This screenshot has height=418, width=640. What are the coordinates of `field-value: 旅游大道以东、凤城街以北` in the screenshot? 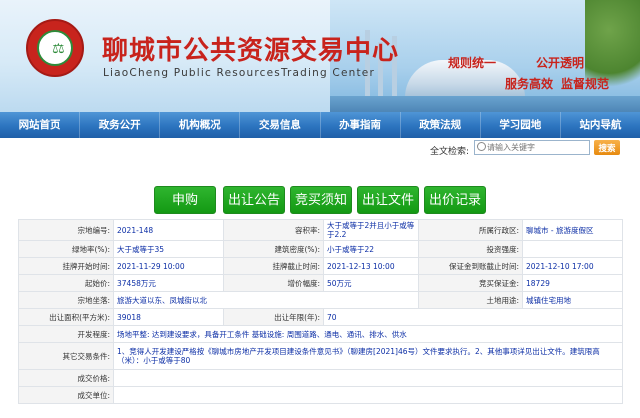 It's located at (266, 300).